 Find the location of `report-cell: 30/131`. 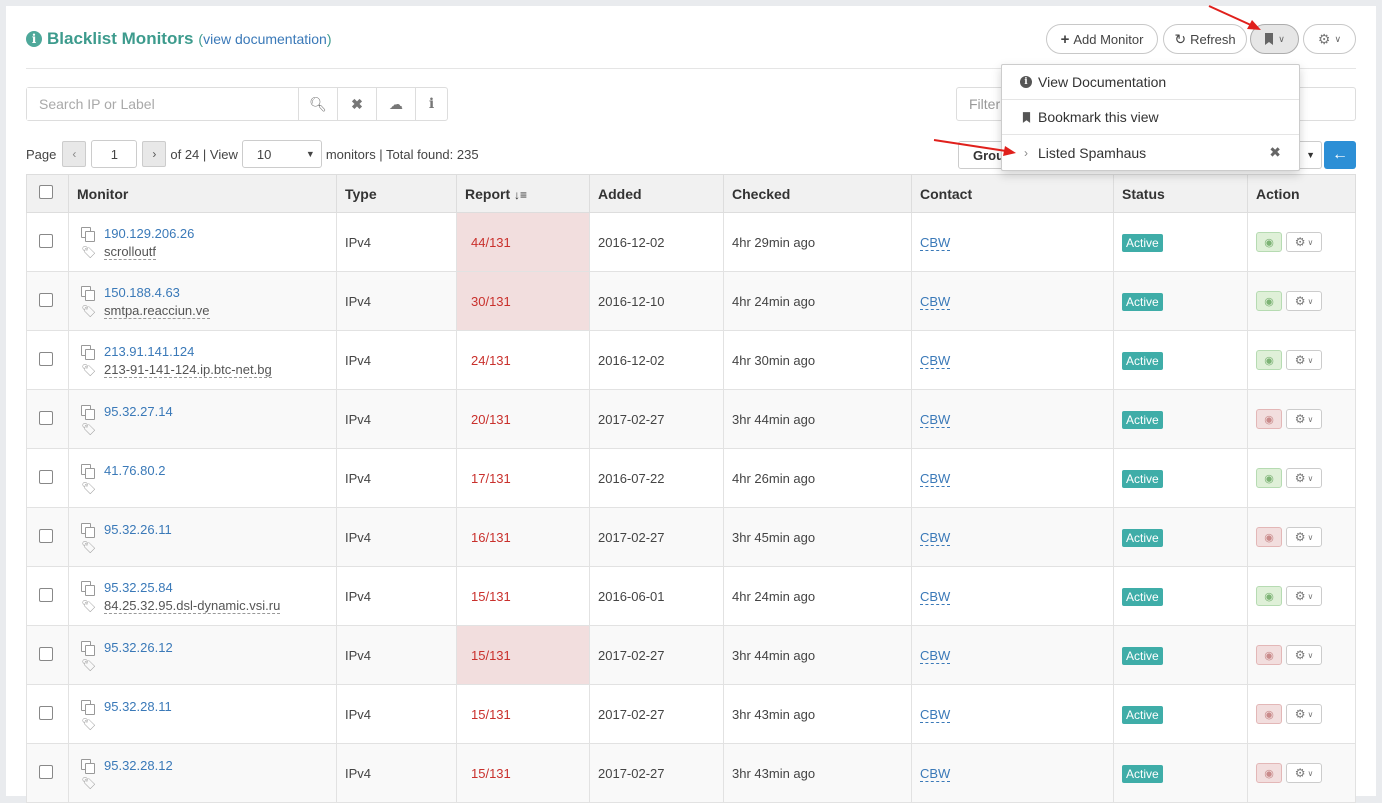

report-cell: 30/131 is located at coordinates (523, 301).